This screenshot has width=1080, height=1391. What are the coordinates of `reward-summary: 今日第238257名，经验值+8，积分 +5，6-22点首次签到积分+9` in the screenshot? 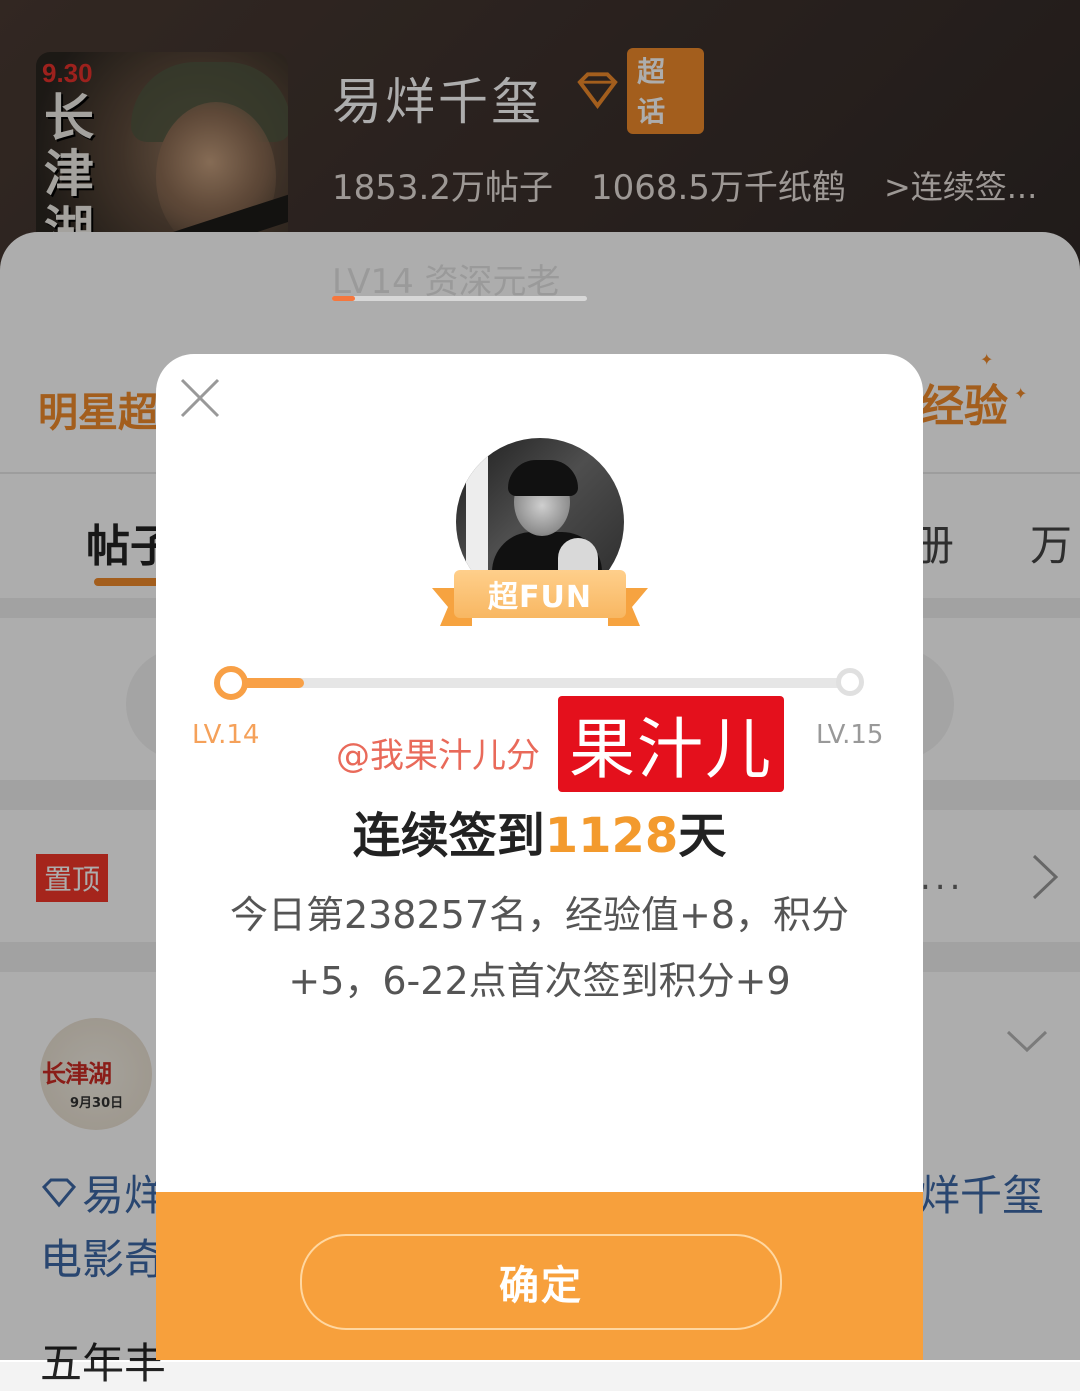 It's located at (539, 948).